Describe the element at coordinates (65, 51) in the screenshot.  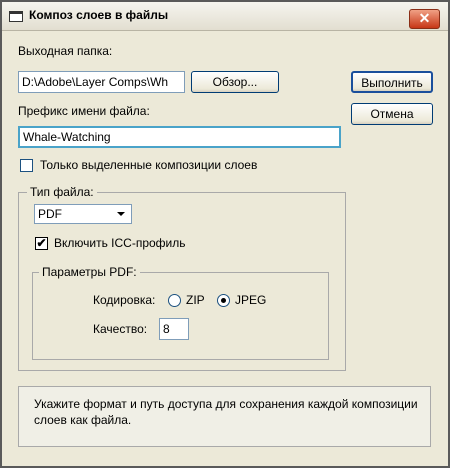
I see `output-folder-label: Выходная папка:` at that location.